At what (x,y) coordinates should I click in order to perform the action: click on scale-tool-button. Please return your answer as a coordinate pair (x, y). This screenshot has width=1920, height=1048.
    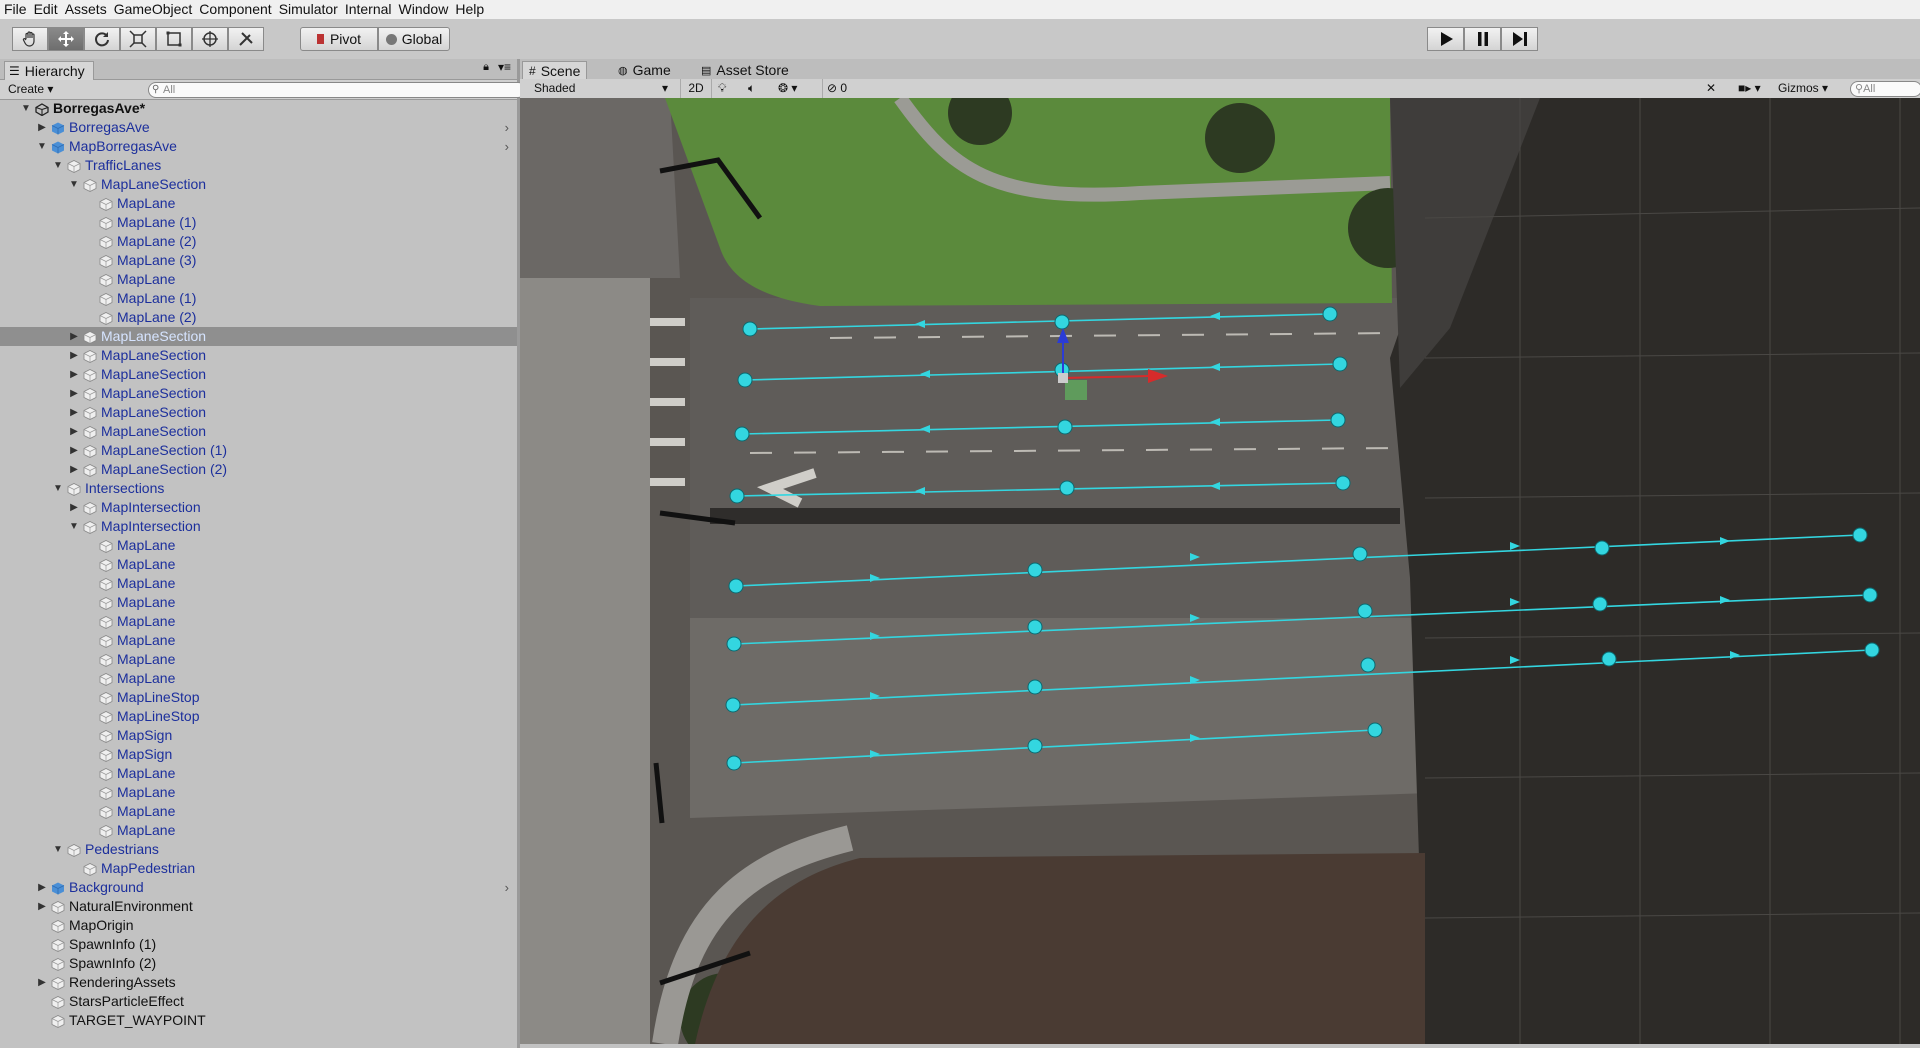
    Looking at the image, I should click on (138, 39).